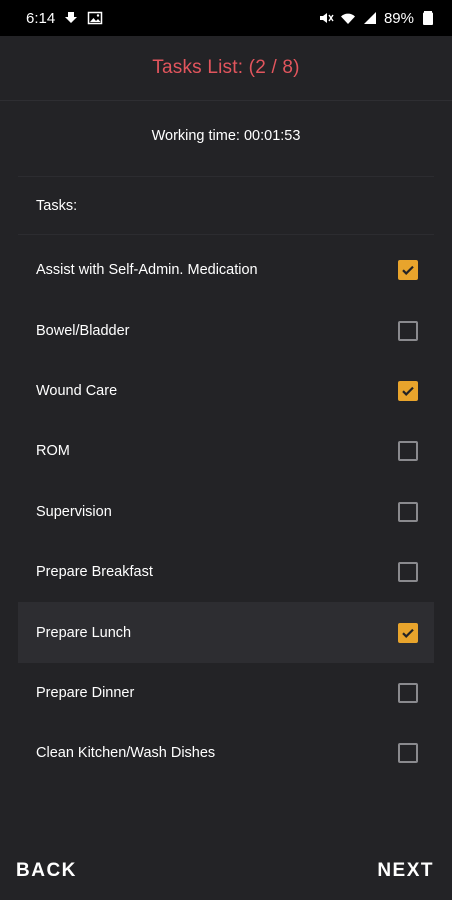 This screenshot has width=452, height=900. What do you see at coordinates (226, 753) in the screenshot?
I see `task-row: Clean Kitchen/Wash Dishes` at bounding box center [226, 753].